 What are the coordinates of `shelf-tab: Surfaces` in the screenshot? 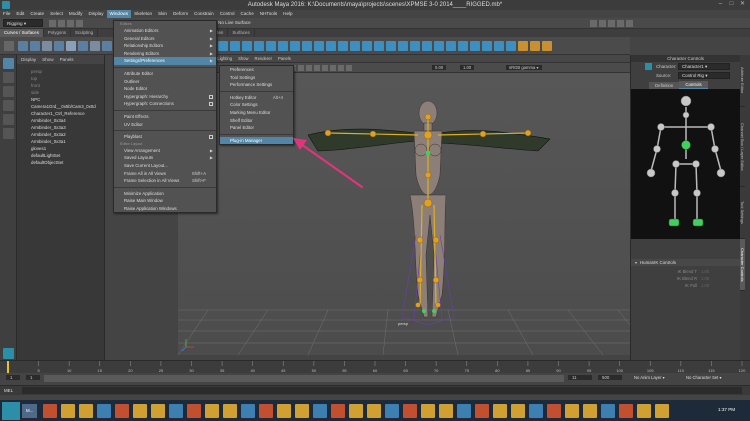 It's located at (241, 33).